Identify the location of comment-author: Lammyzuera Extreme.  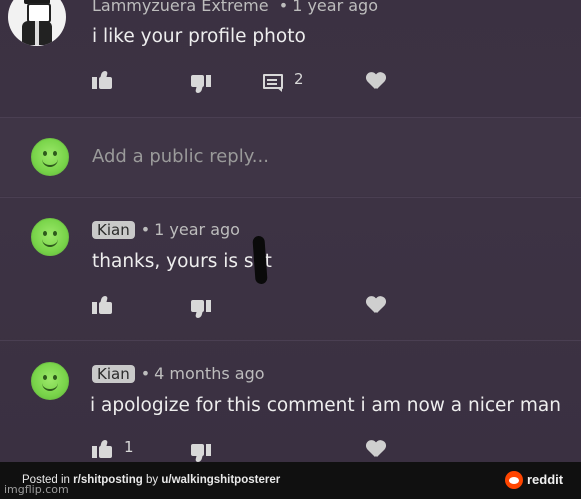
(180, 7).